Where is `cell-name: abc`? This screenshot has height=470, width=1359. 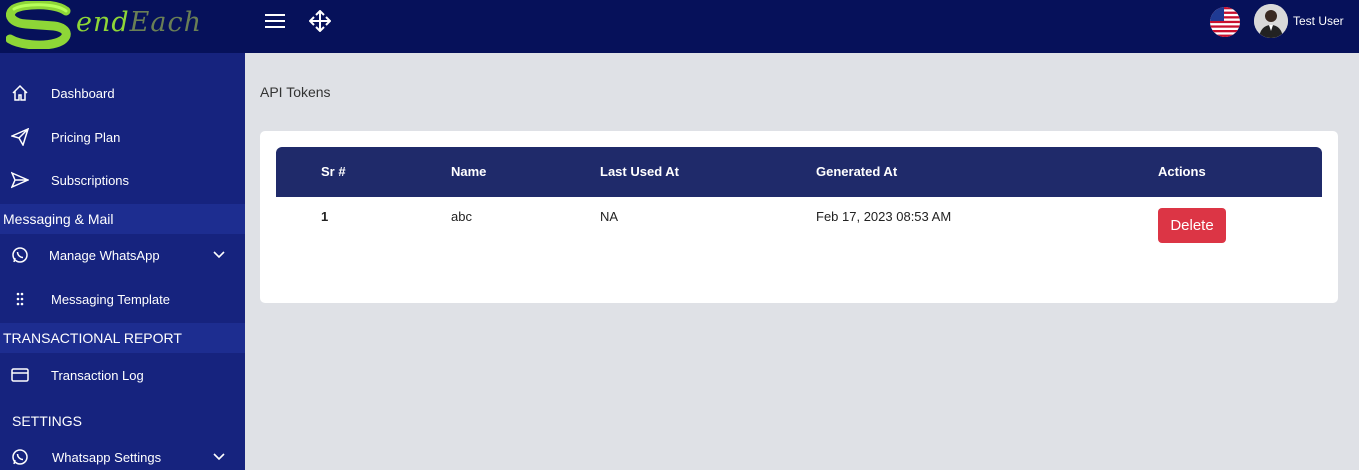
cell-name: abc is located at coordinates (461, 216).